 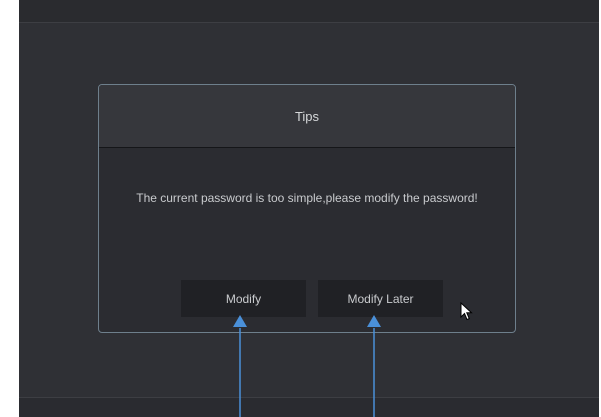 What do you see at coordinates (243, 298) in the screenshot?
I see `modify-button: Modify` at bounding box center [243, 298].